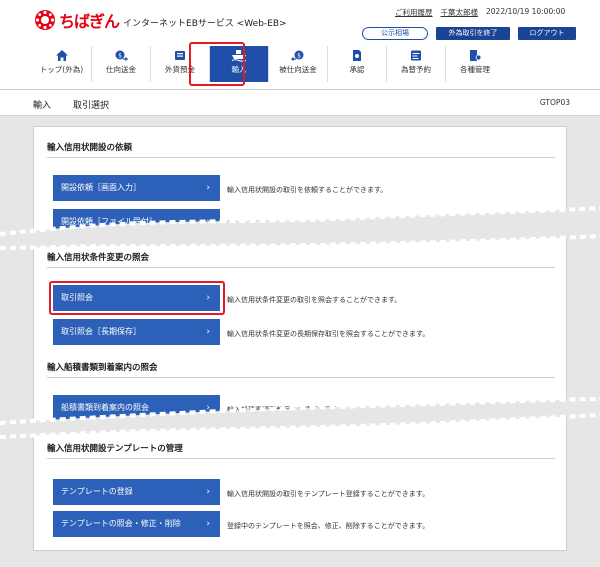  I want to click on nav-label-fx-contract: 為替予約, so click(416, 69).